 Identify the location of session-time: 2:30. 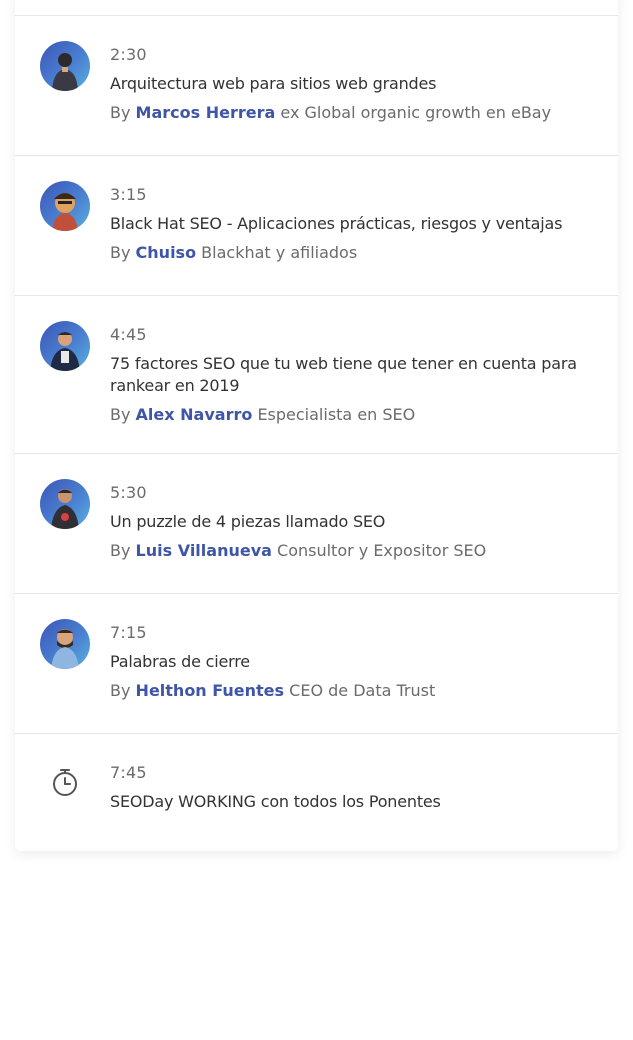
(128, 54).